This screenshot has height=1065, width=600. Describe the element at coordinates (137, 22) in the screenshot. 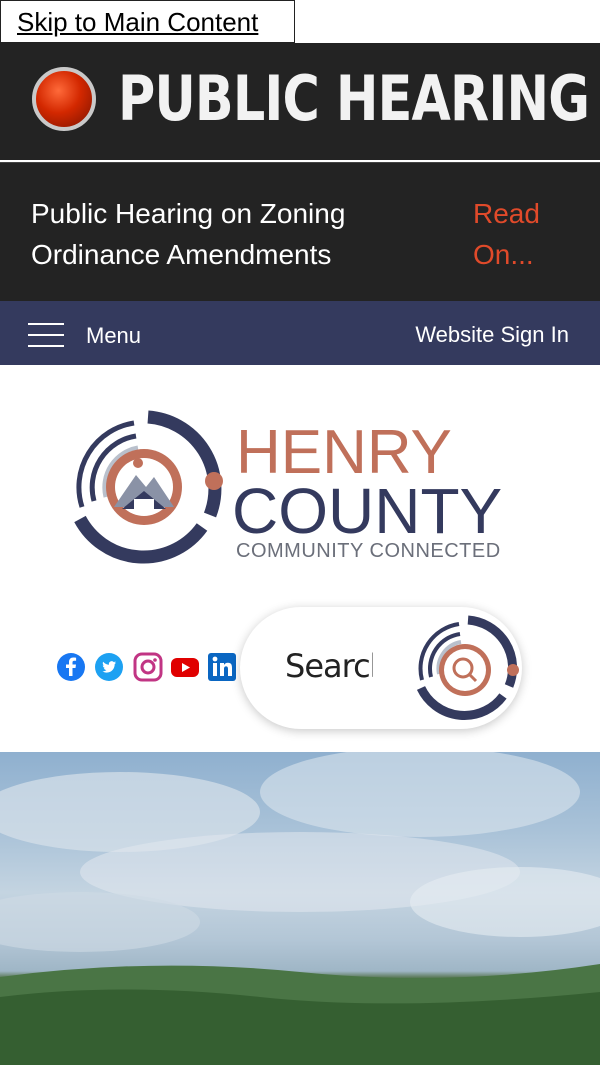

I see `skip-to-main-link: Skip to Main Content` at that location.